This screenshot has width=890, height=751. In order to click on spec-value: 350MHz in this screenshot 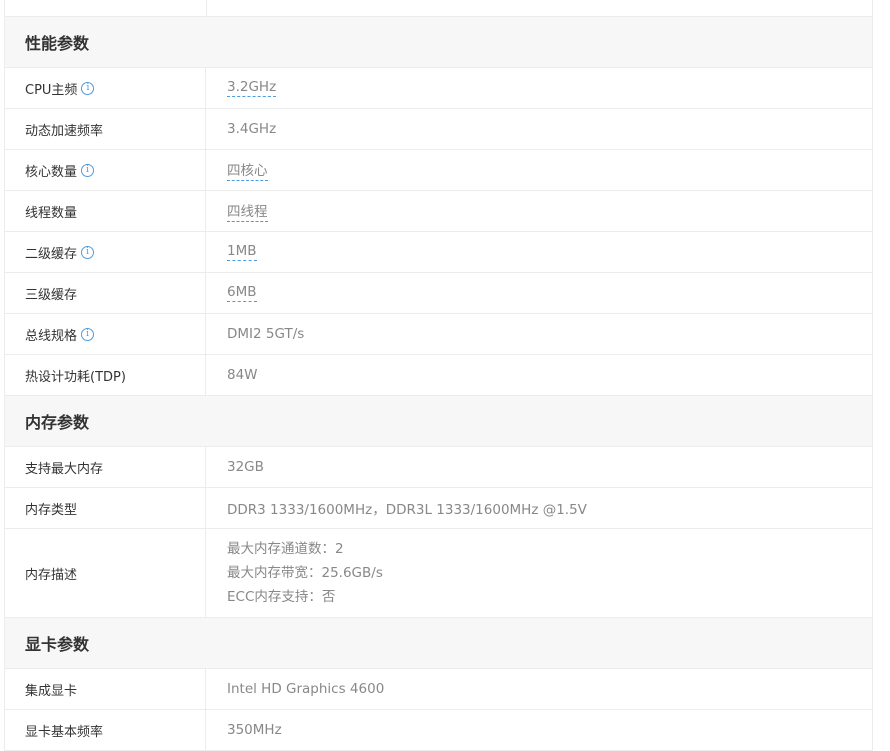, I will do `click(254, 730)`.